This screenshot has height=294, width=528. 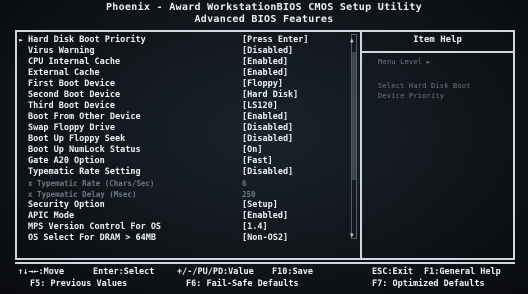 I want to click on setting-cpu-internal-cache: CPU Internal Cache [Enabled], so click(x=188, y=62).